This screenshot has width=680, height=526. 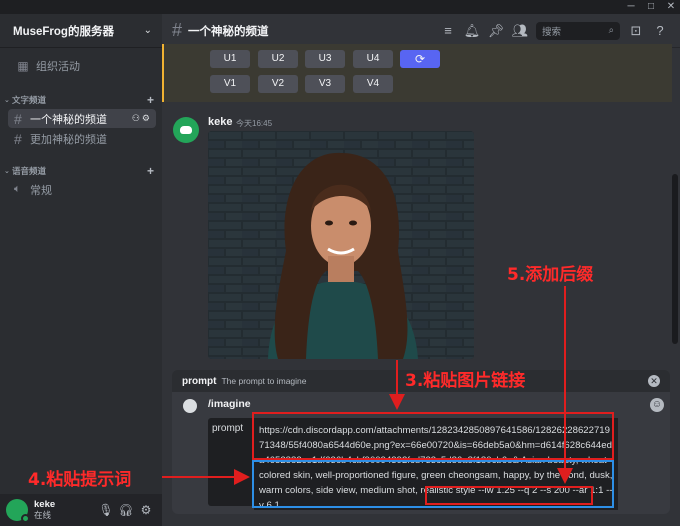 I want to click on prompt-option-label: prompt, so click(x=230, y=462).